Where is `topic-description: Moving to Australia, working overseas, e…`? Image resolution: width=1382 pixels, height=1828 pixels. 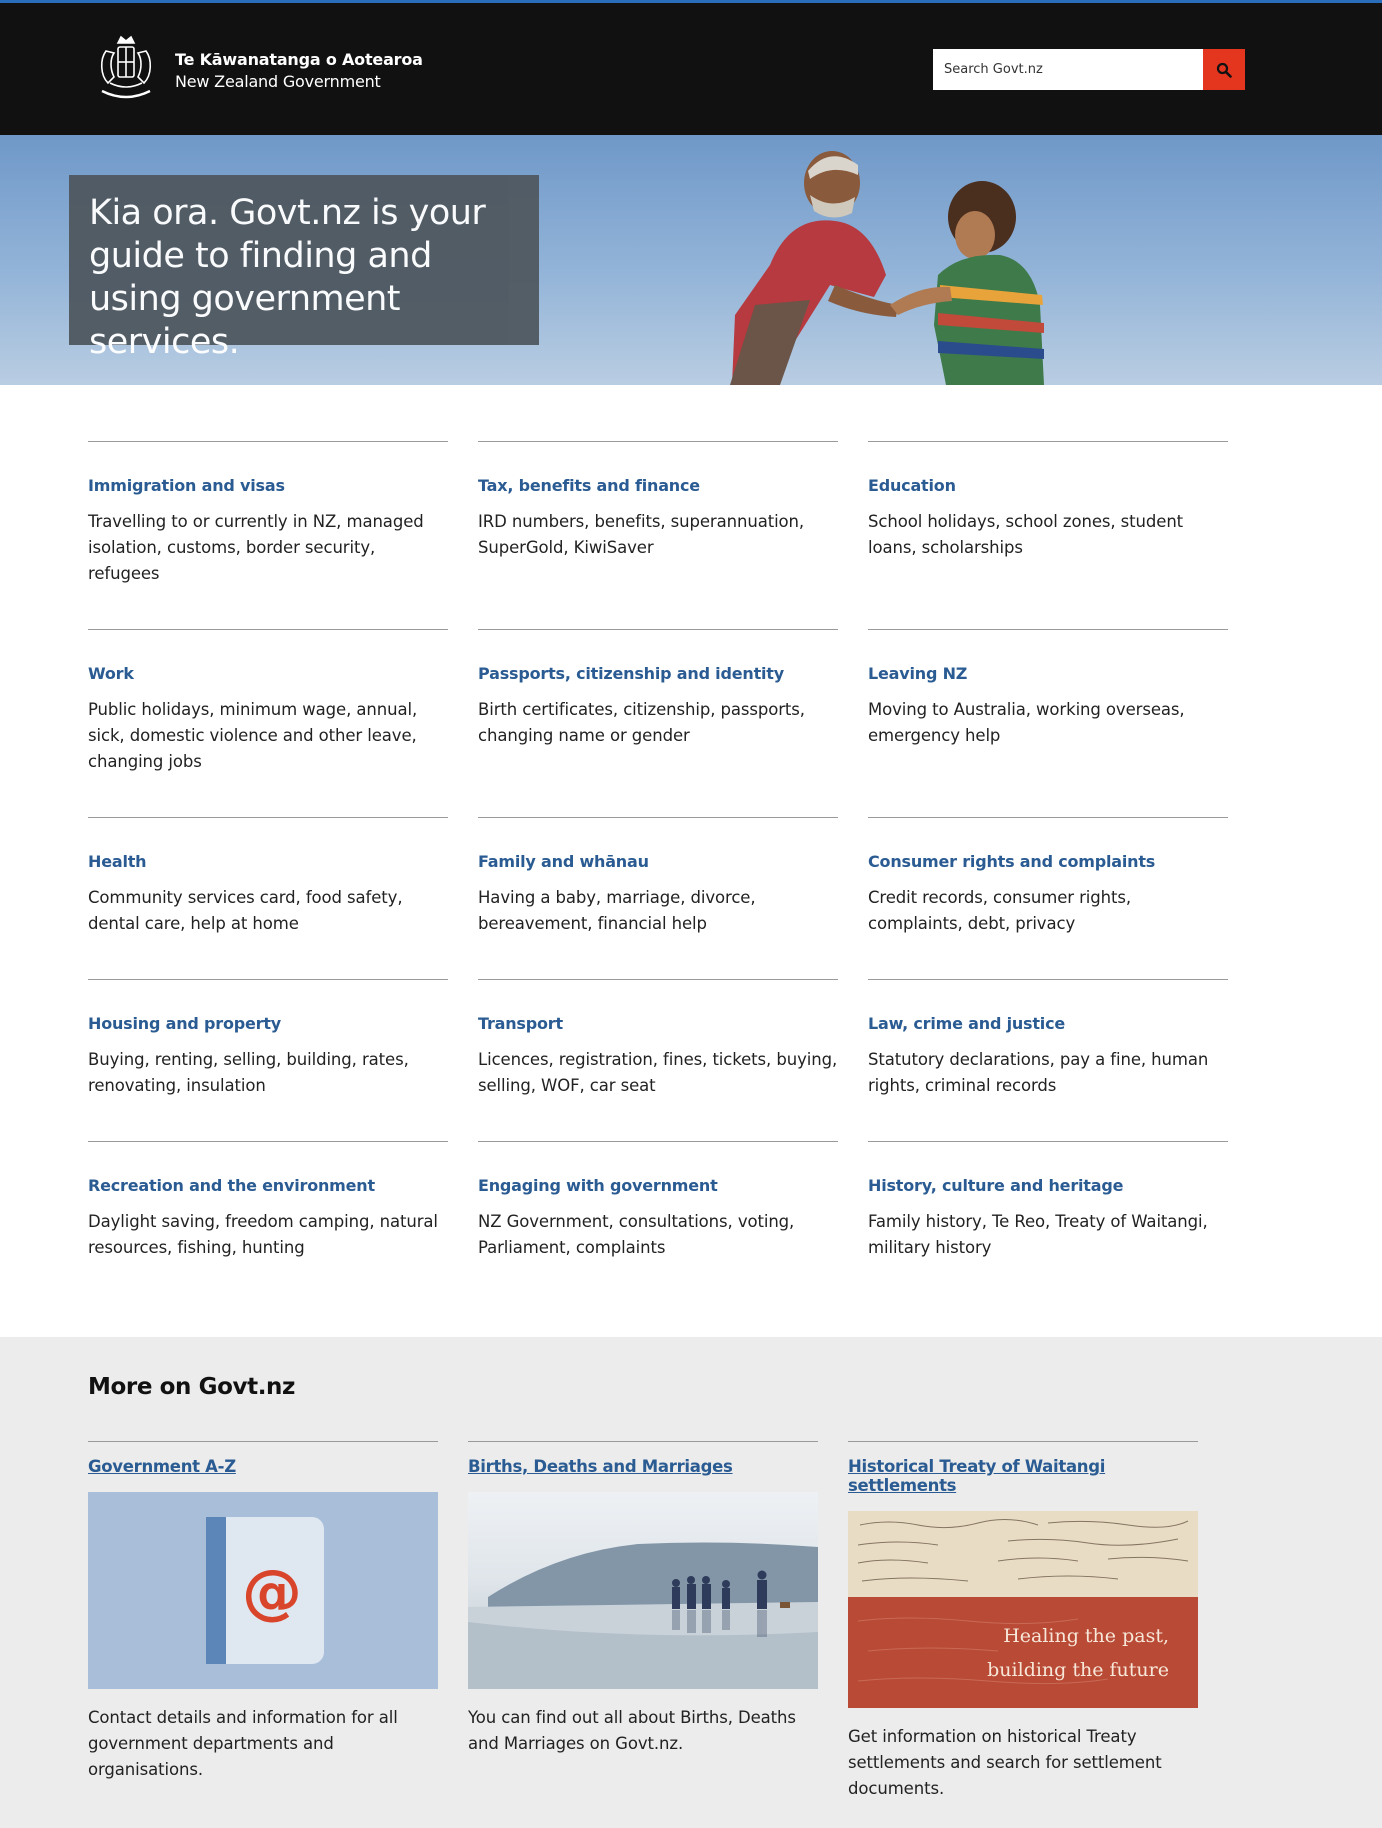
topic-description: Moving to Australia, working overseas, e… is located at coordinates (1026, 722).